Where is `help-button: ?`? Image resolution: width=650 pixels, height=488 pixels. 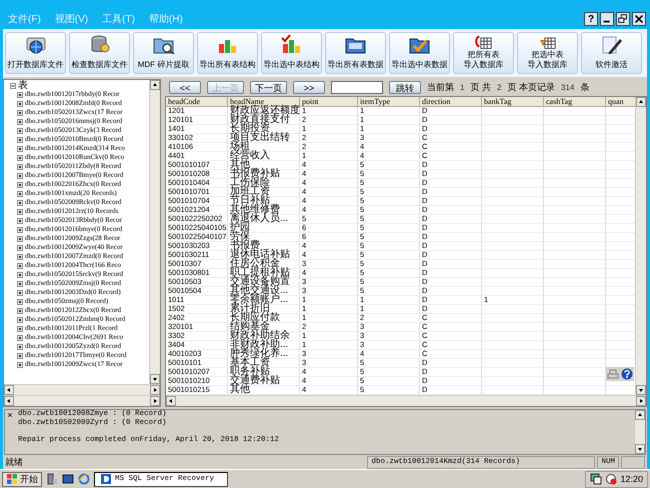
help-button: ? is located at coordinates (591, 19).